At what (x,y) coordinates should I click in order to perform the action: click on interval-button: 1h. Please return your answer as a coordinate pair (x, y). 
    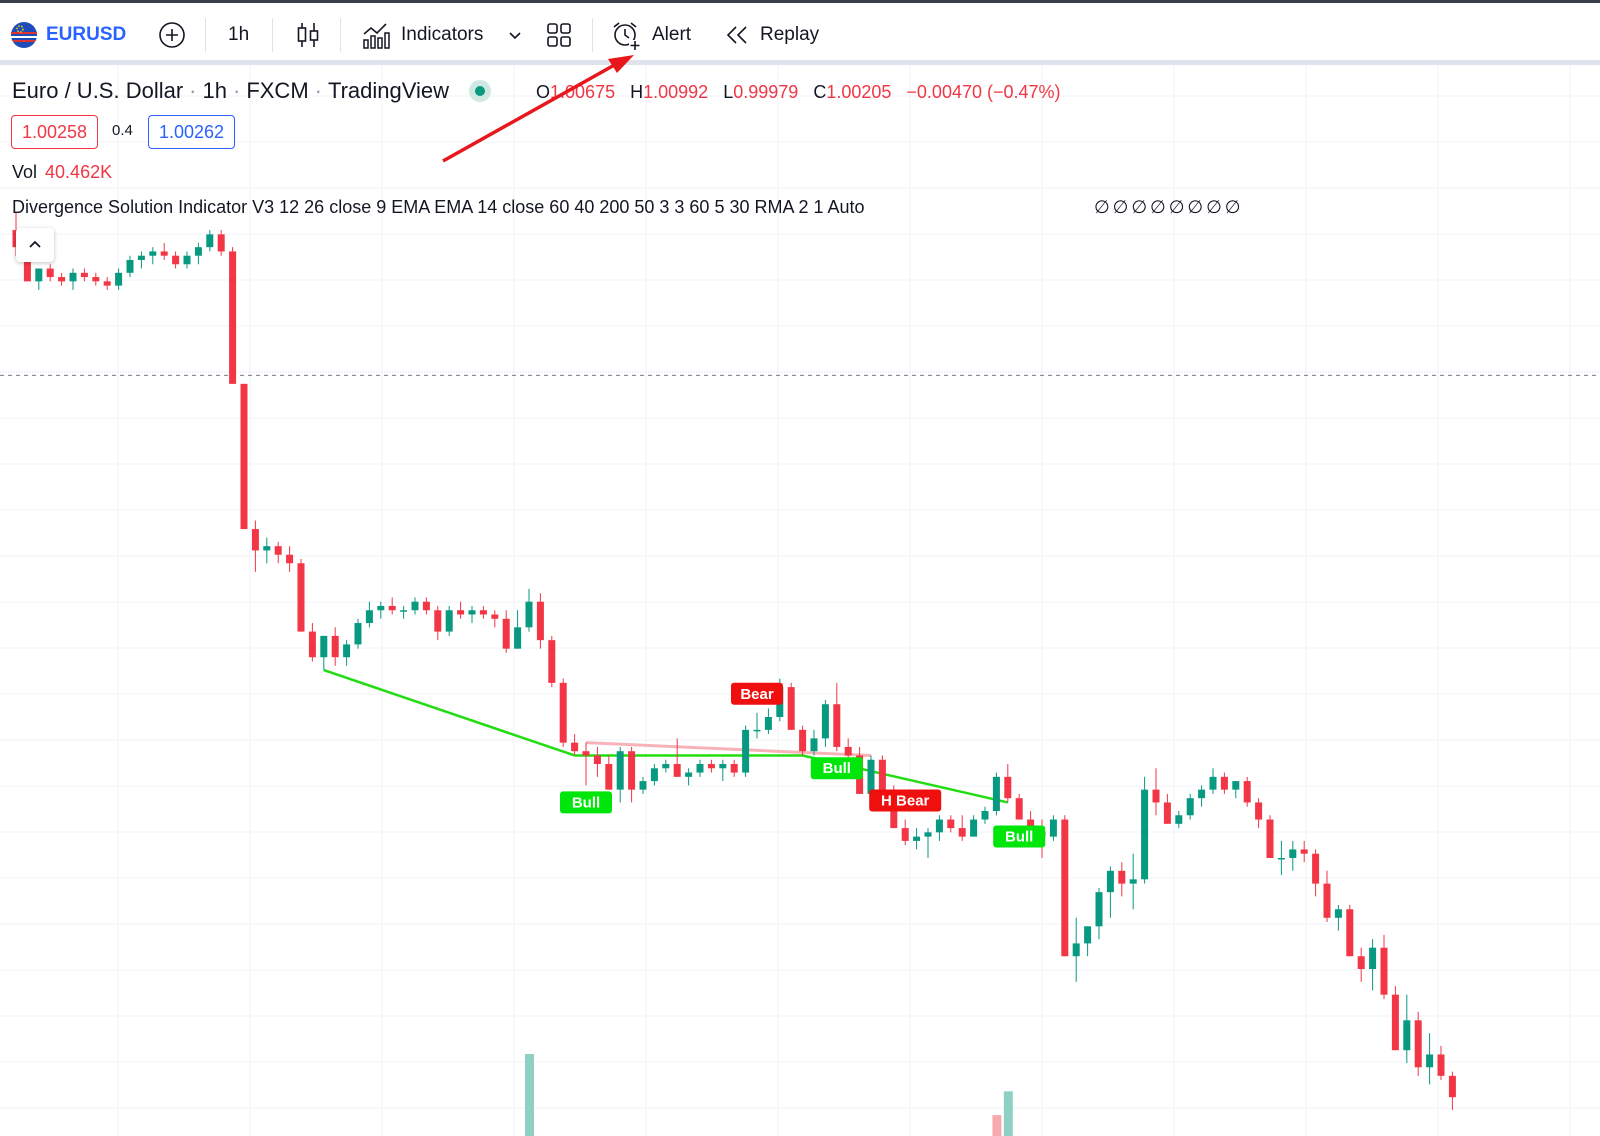
    Looking at the image, I should click on (238, 35).